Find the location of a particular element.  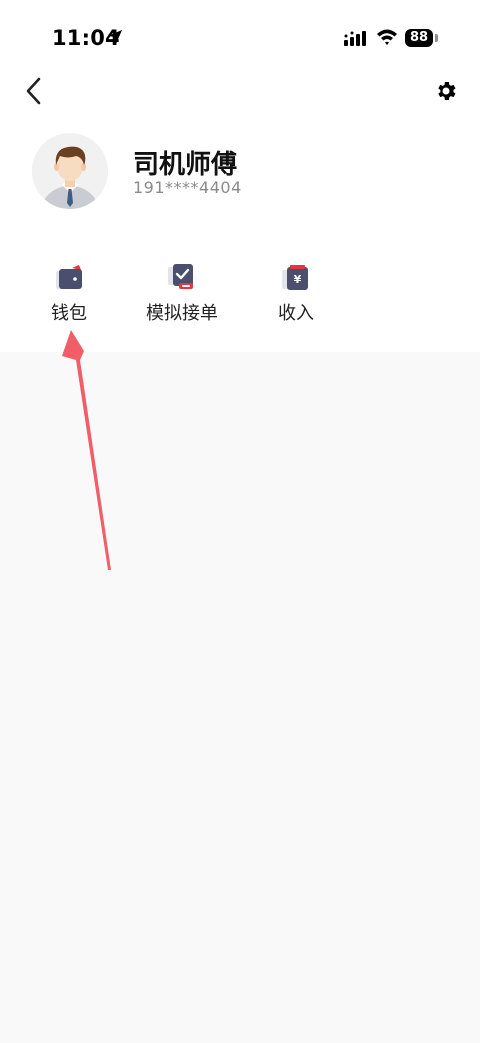

income-icon: ¥ is located at coordinates (295, 277).